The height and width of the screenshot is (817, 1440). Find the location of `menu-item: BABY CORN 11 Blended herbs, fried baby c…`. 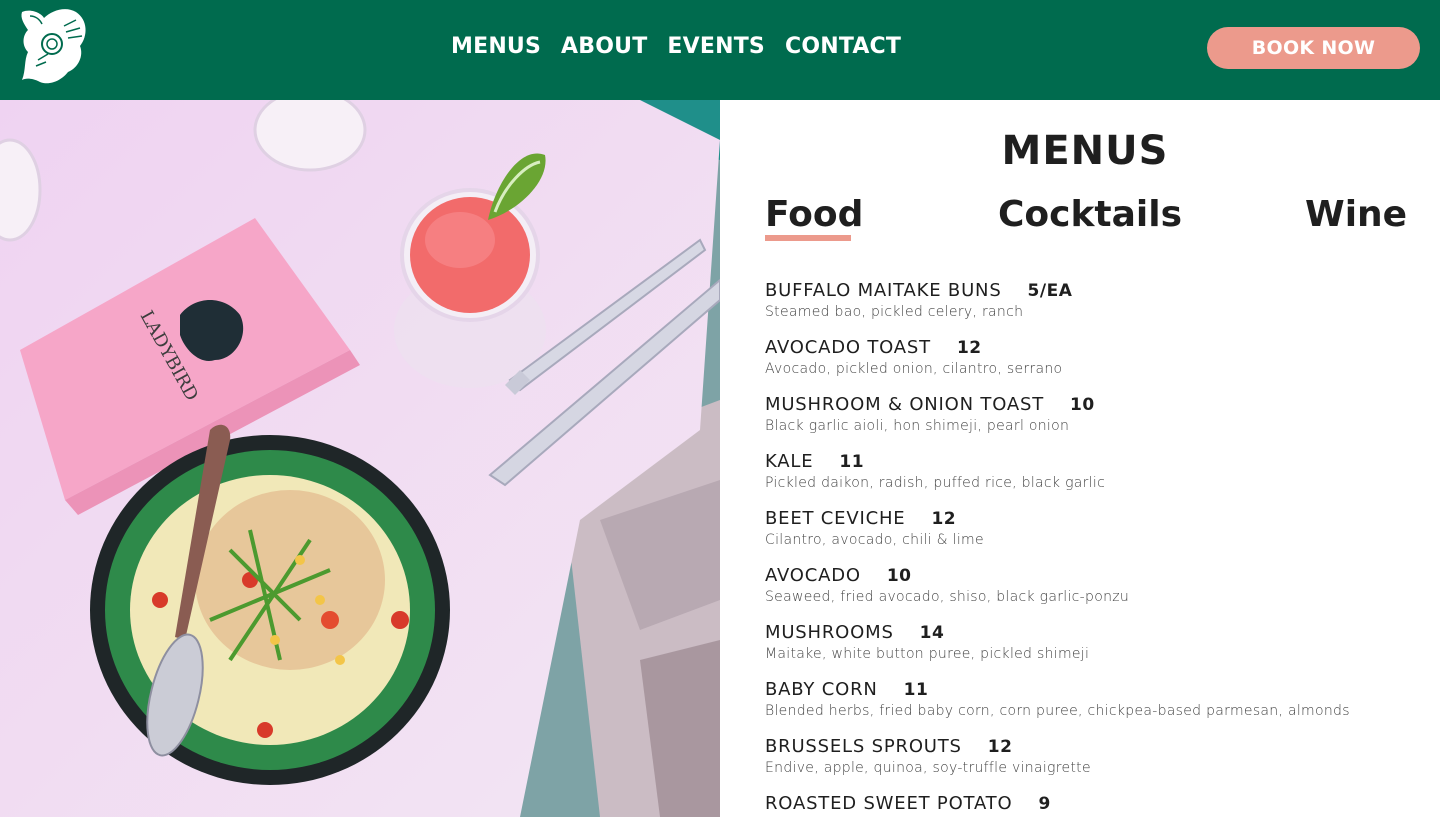

menu-item: BABY CORN 11 Blended herbs, fried baby c… is located at coordinates (1095, 707).